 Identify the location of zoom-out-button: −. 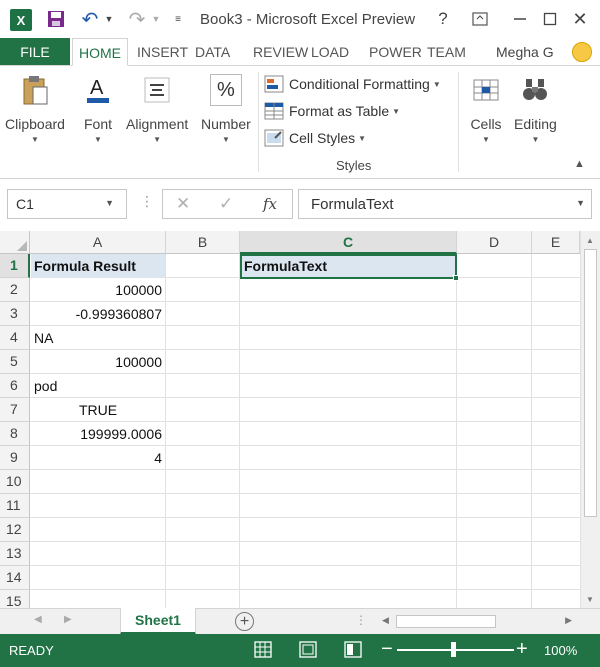
(387, 649).